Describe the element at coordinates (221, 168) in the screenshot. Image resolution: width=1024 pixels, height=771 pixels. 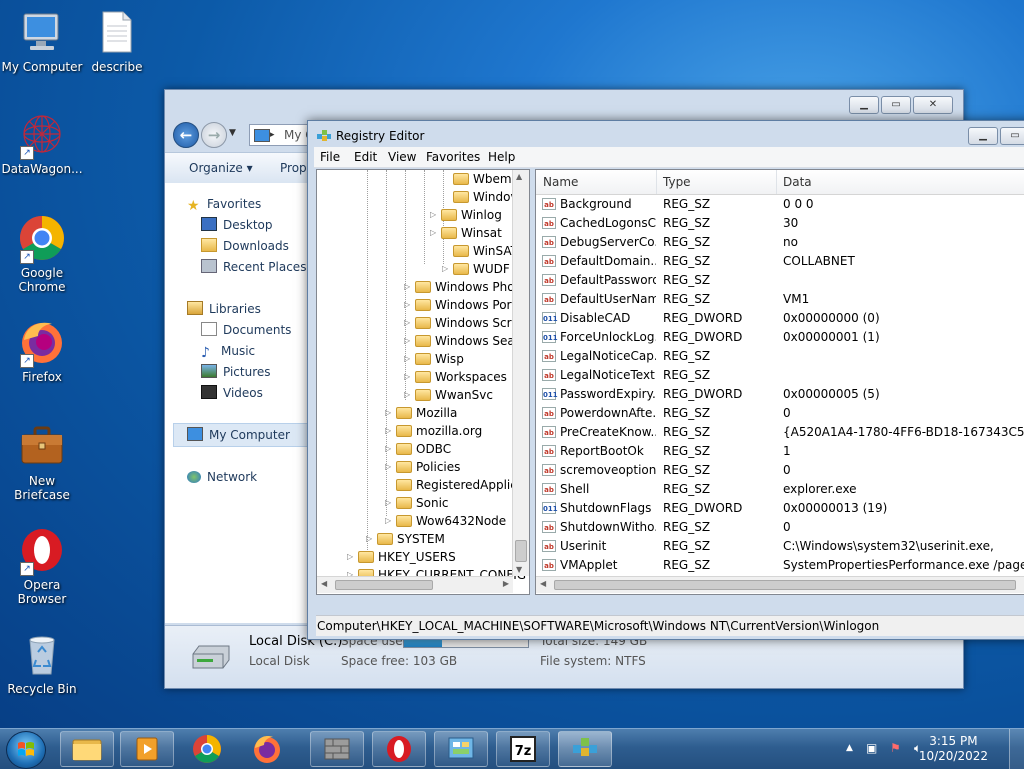
I see `organize-button: Organize ▾` at that location.